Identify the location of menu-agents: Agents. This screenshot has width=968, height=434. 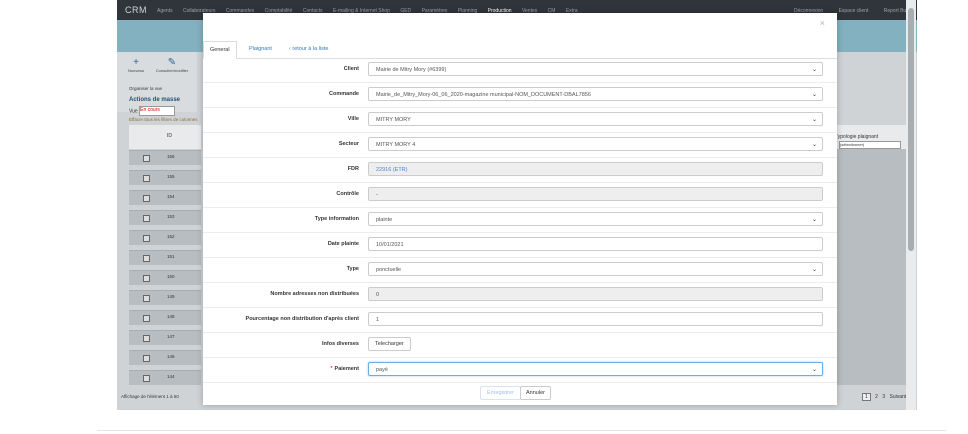
(165, 11).